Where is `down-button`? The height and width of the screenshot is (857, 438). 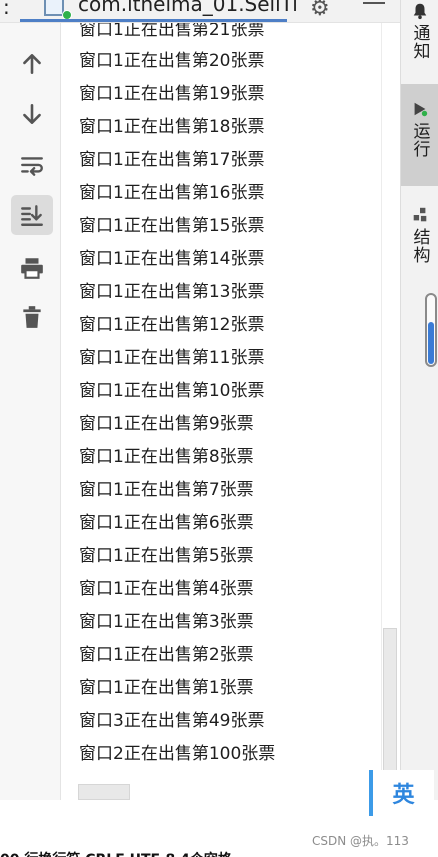
down-button is located at coordinates (32, 114).